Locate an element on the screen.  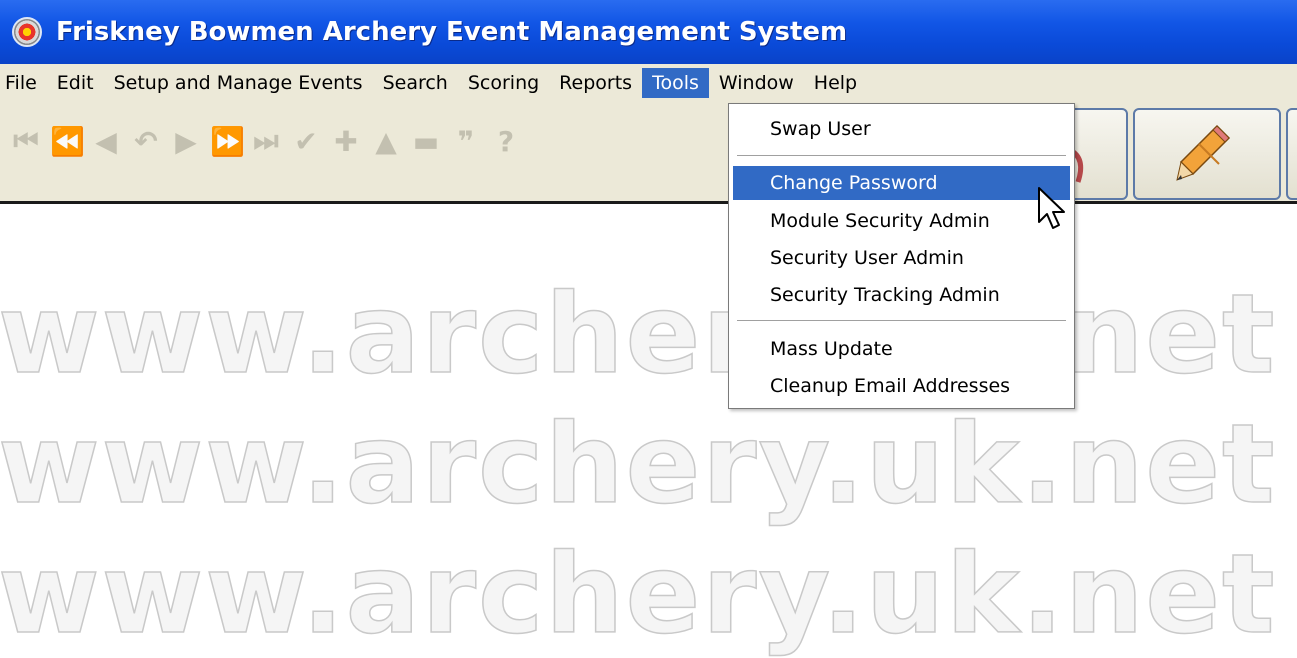
menuitem-security-user-admin: Security User Admin is located at coordinates (901, 258).